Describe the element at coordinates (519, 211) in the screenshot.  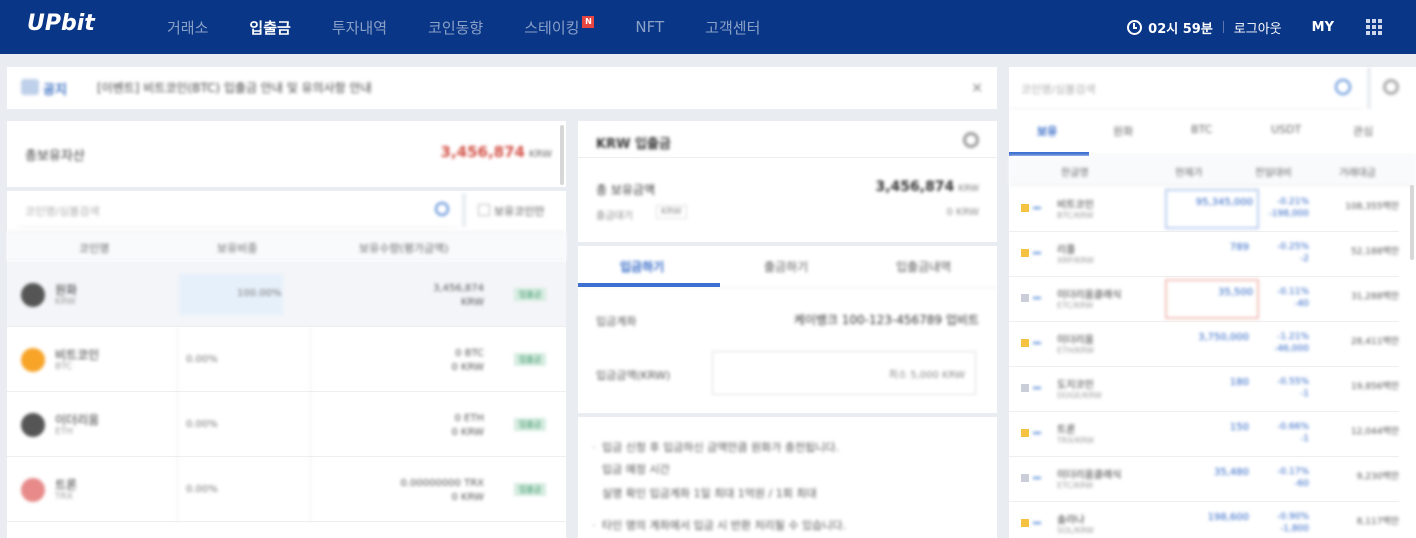
I see `owned-only-label: 보유코인만` at that location.